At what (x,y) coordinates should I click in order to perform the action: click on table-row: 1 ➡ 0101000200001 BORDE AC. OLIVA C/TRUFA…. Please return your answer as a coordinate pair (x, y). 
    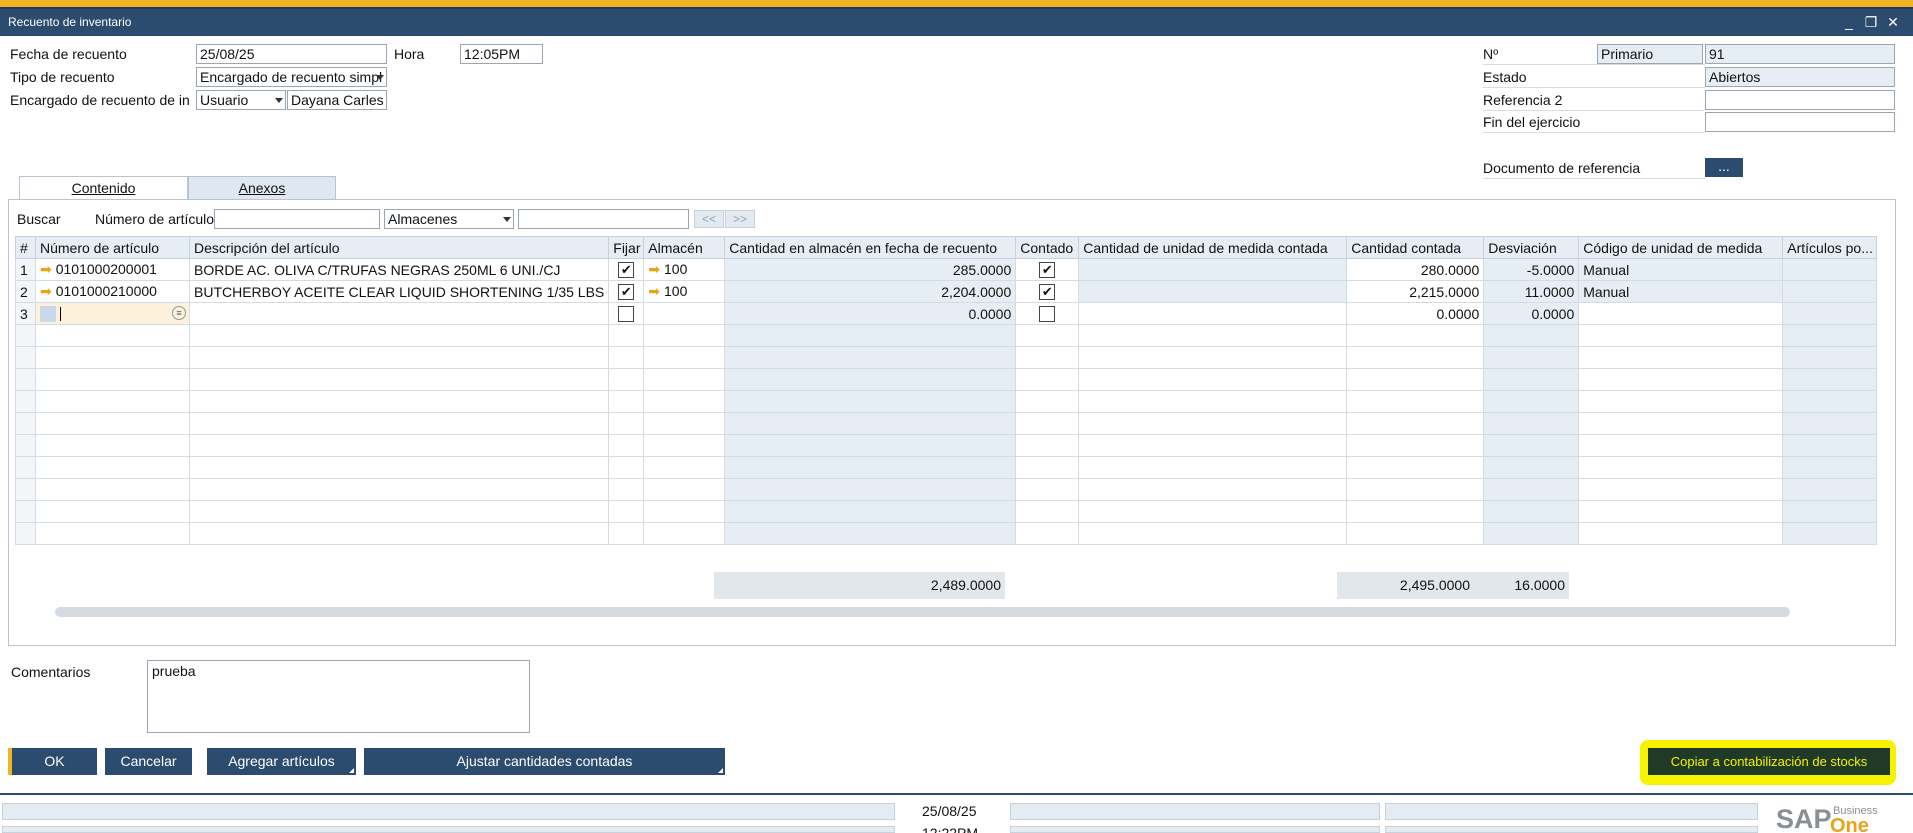
    Looking at the image, I should click on (946, 269).